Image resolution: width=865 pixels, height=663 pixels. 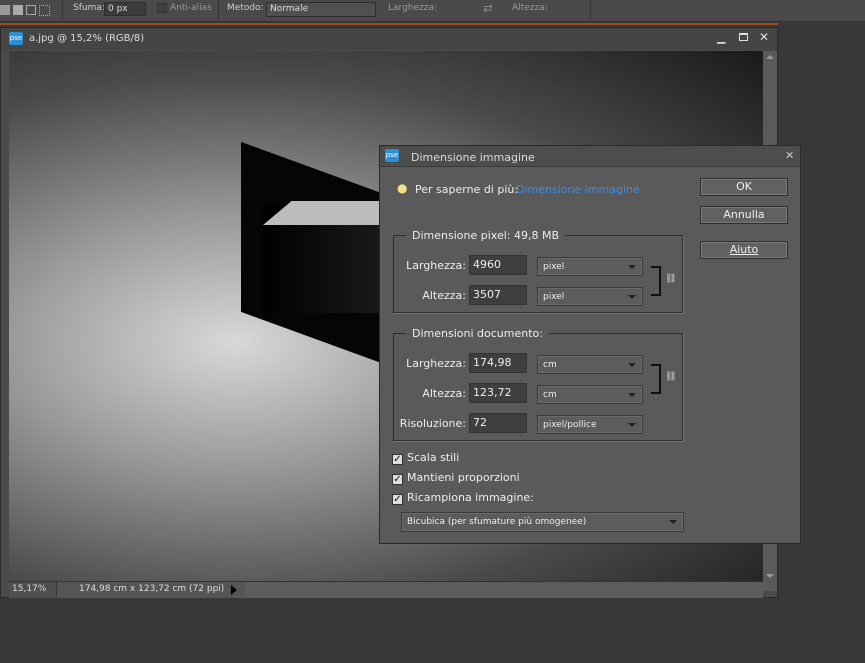 What do you see at coordinates (389, 39) in the screenshot?
I see `document-titlebar: pse a.jpg @ 15,2% (RGB/8) ▁ ✕` at bounding box center [389, 39].